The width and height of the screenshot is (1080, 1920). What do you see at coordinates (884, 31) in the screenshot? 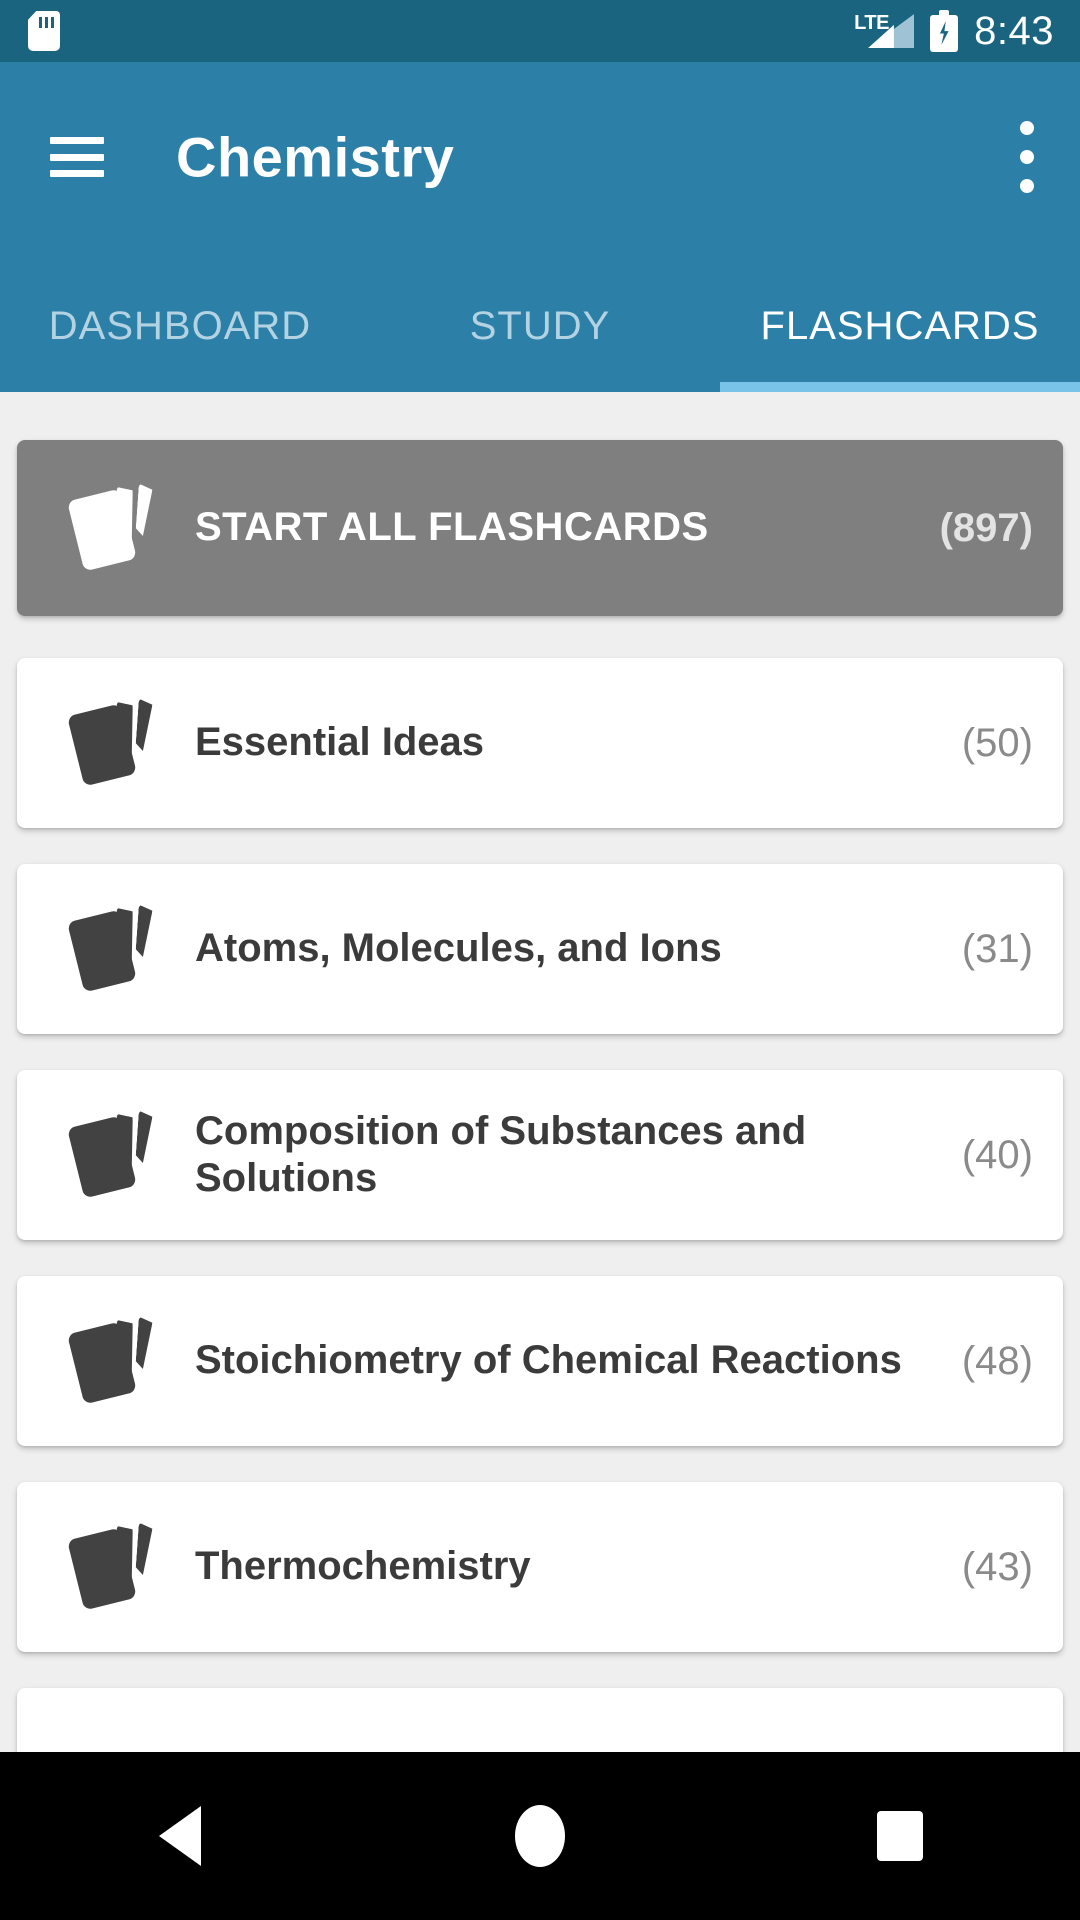
I see `signal-icon: LTE` at bounding box center [884, 31].